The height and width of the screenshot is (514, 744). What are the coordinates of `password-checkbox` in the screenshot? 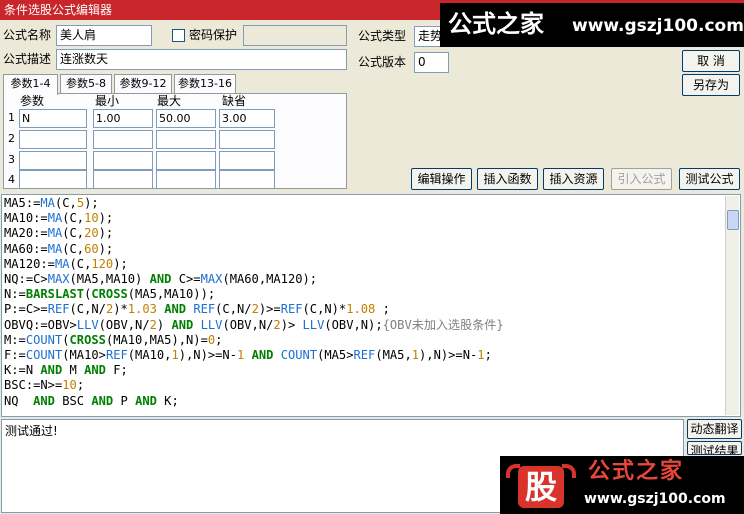 It's located at (178, 35).